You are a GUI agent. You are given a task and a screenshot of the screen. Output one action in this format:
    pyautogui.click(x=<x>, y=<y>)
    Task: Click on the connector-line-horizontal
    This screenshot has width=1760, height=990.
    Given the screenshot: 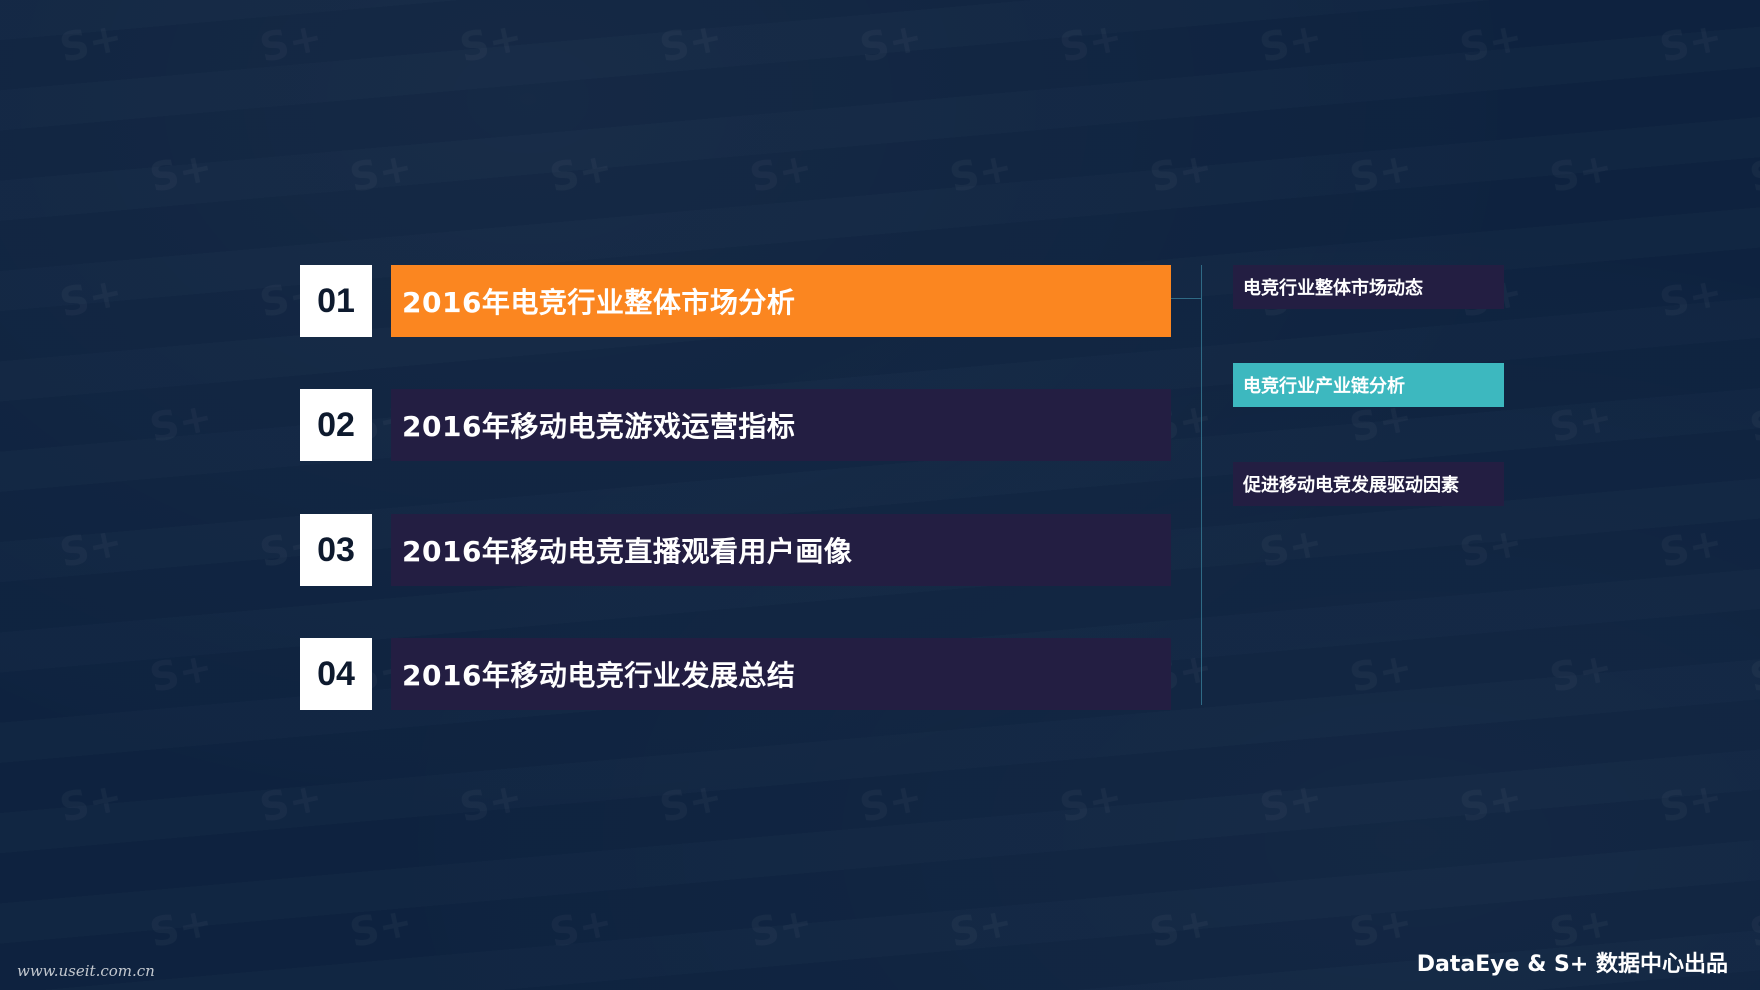 What is the action you would take?
    pyautogui.click(x=1186, y=298)
    